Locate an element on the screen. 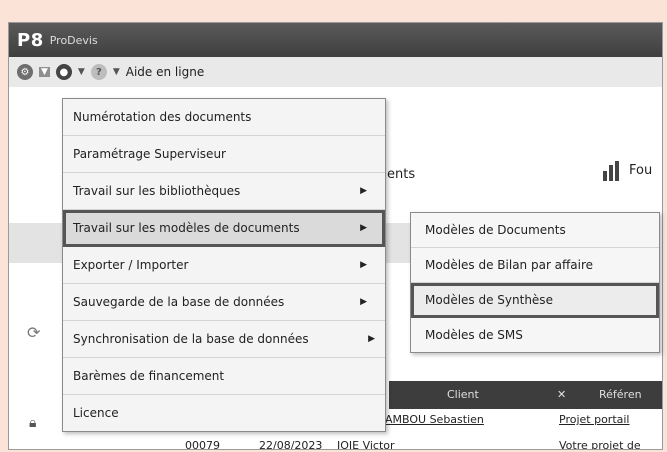 This screenshot has width=667, height=452. submenu-item-modeles-synthese: Modèles de Synthèse is located at coordinates (535, 300).